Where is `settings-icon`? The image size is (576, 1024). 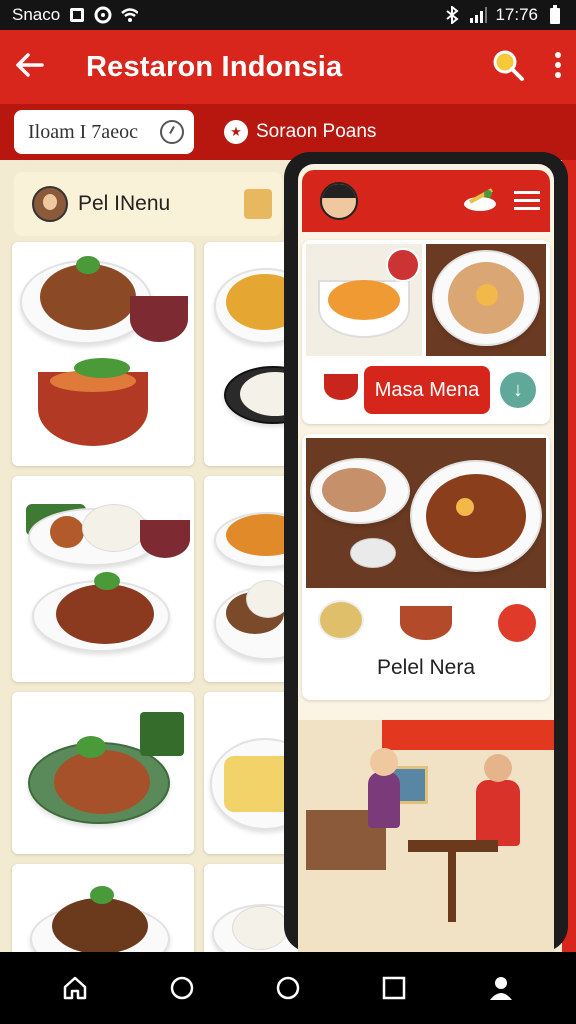 settings-icon is located at coordinates (103, 15).